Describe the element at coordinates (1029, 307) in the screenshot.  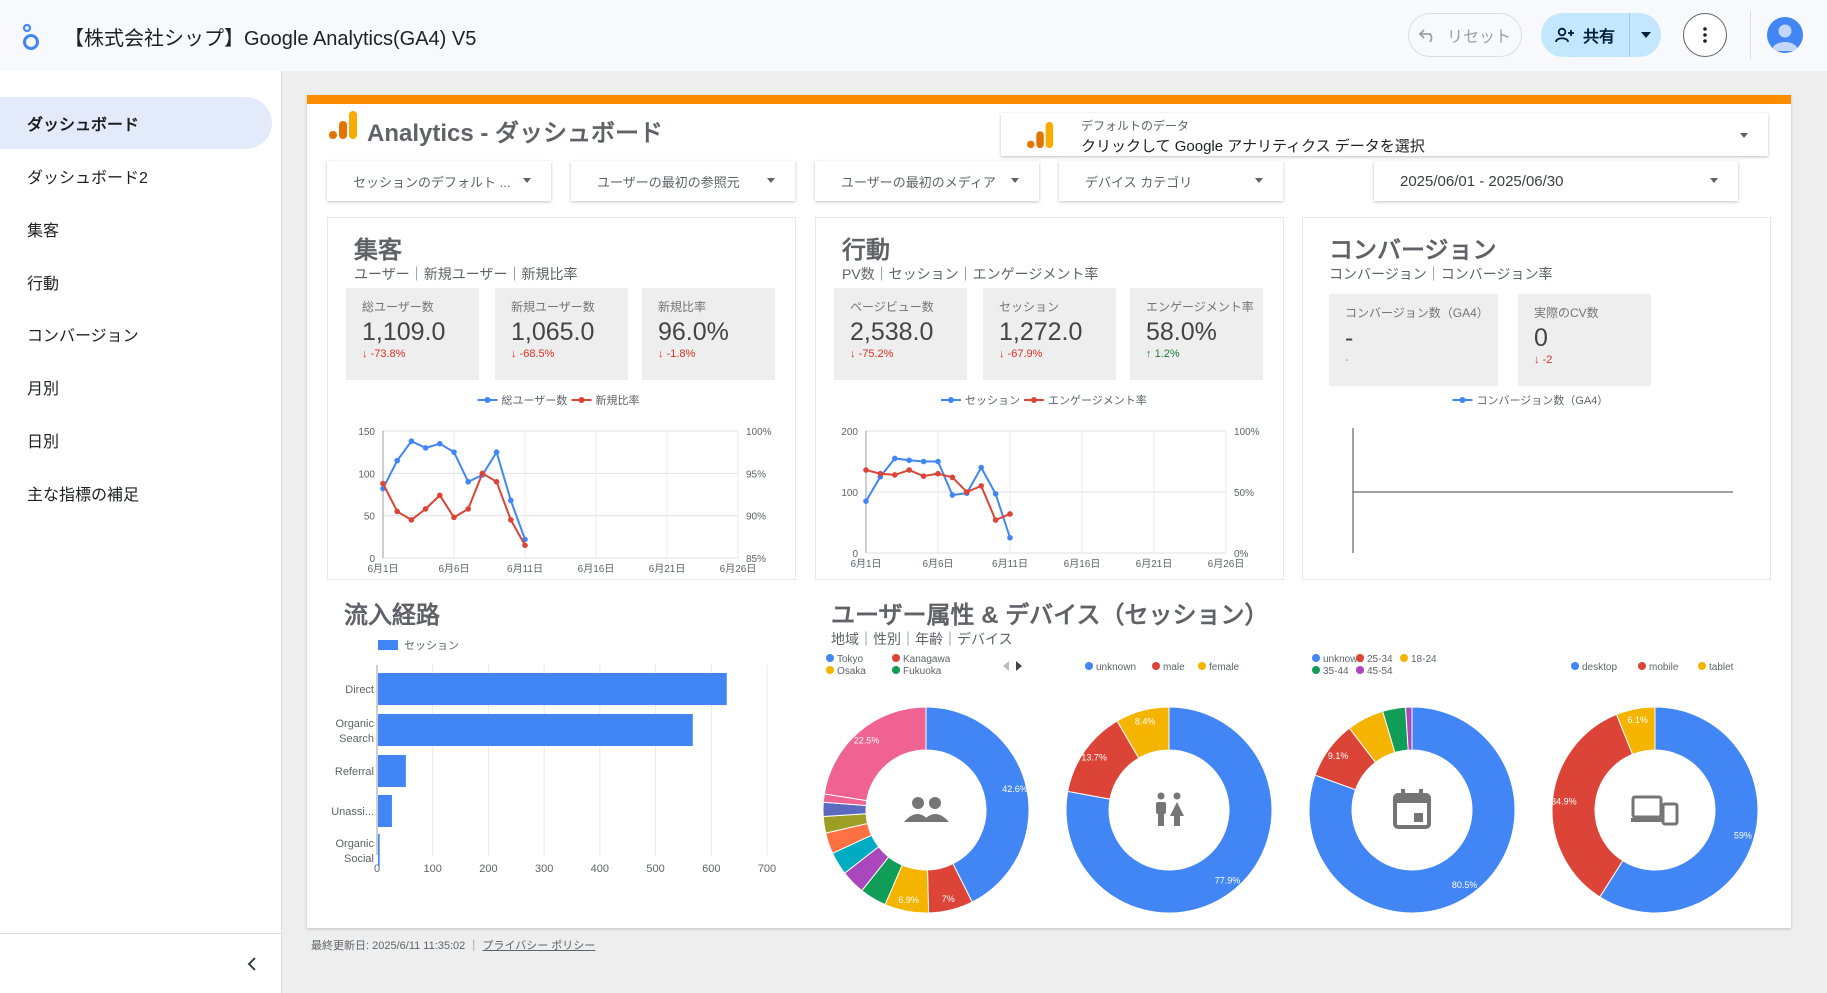
I see `kpi-label: セッション` at that location.